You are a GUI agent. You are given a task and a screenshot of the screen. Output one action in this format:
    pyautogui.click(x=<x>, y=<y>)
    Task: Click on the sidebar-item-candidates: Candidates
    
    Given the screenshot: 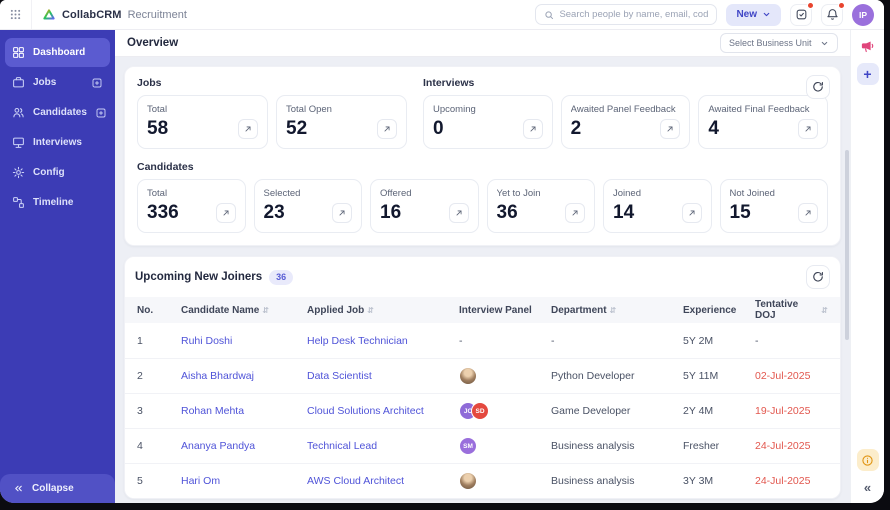 What is the action you would take?
    pyautogui.click(x=57, y=112)
    